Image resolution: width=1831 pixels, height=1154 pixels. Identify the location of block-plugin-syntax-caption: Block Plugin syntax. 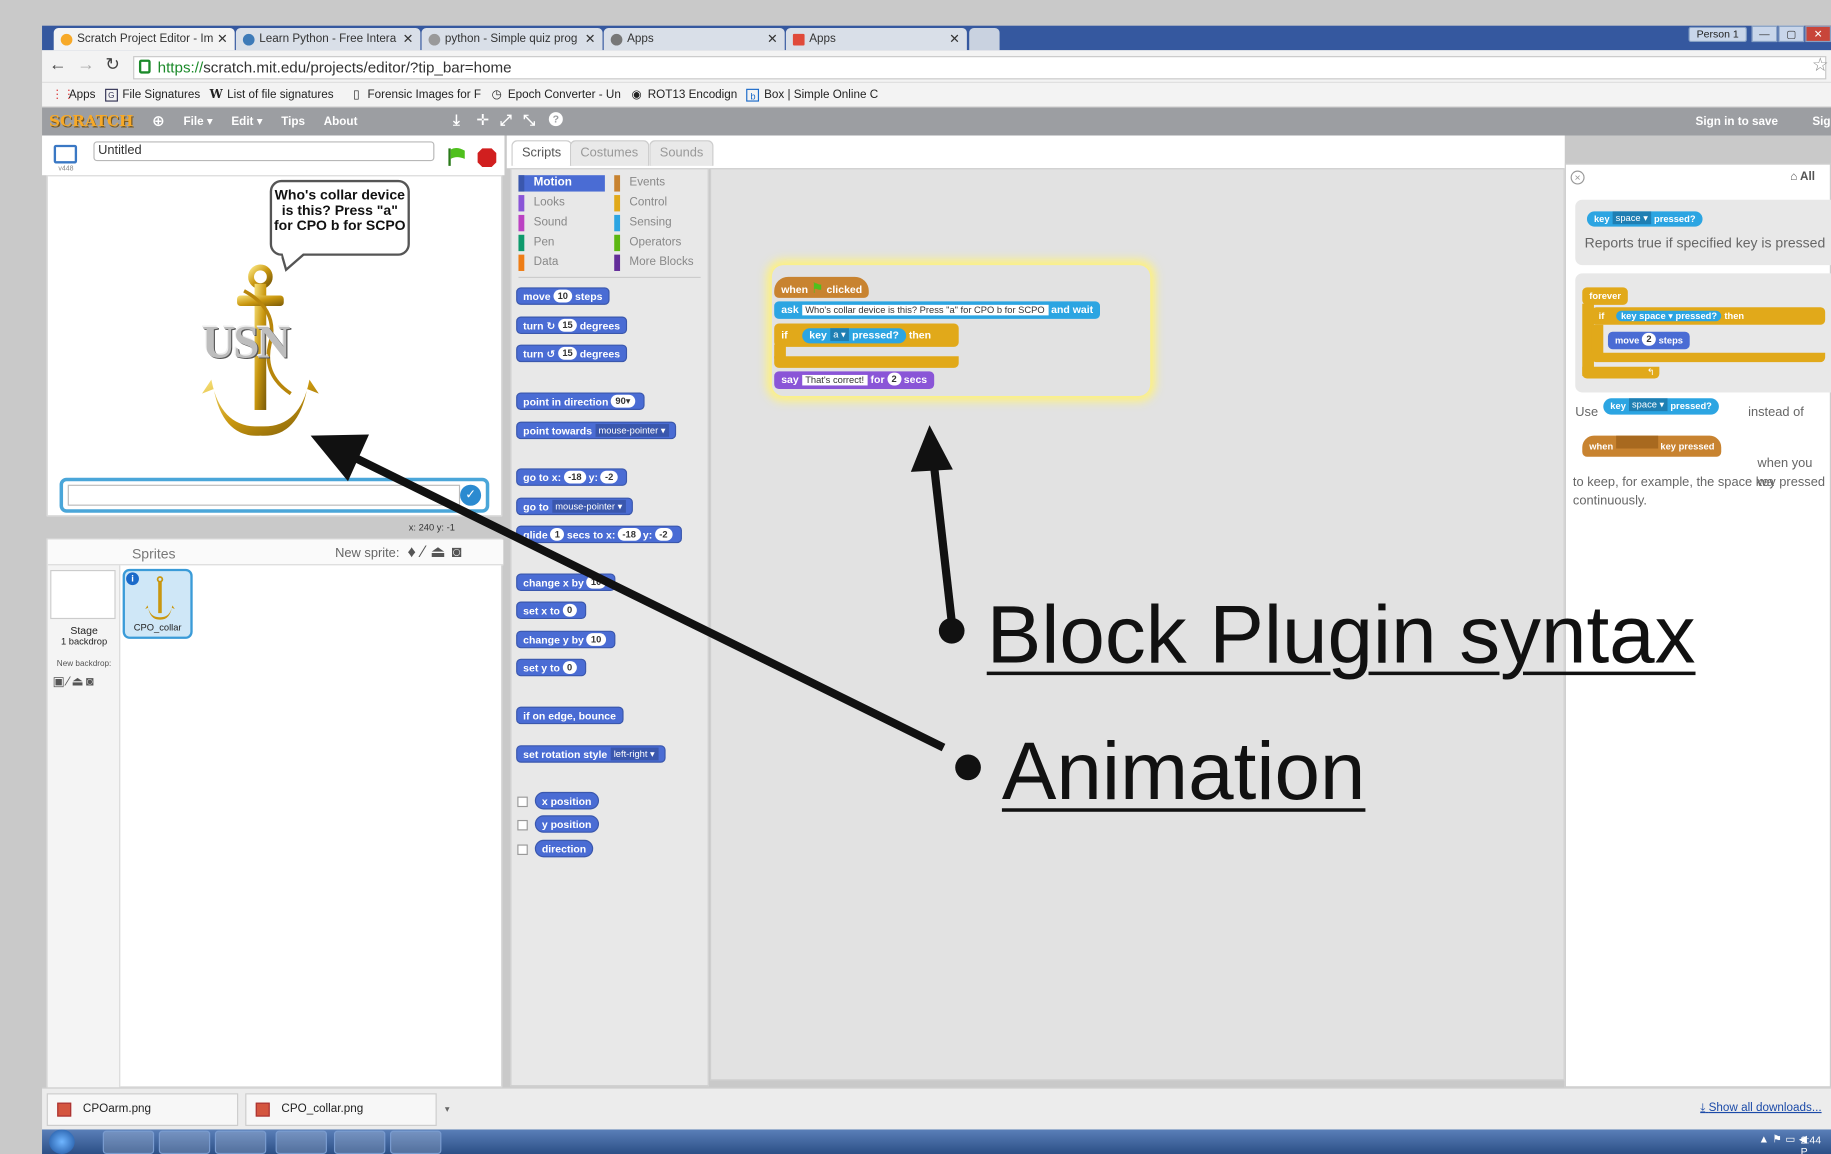
(1341, 634).